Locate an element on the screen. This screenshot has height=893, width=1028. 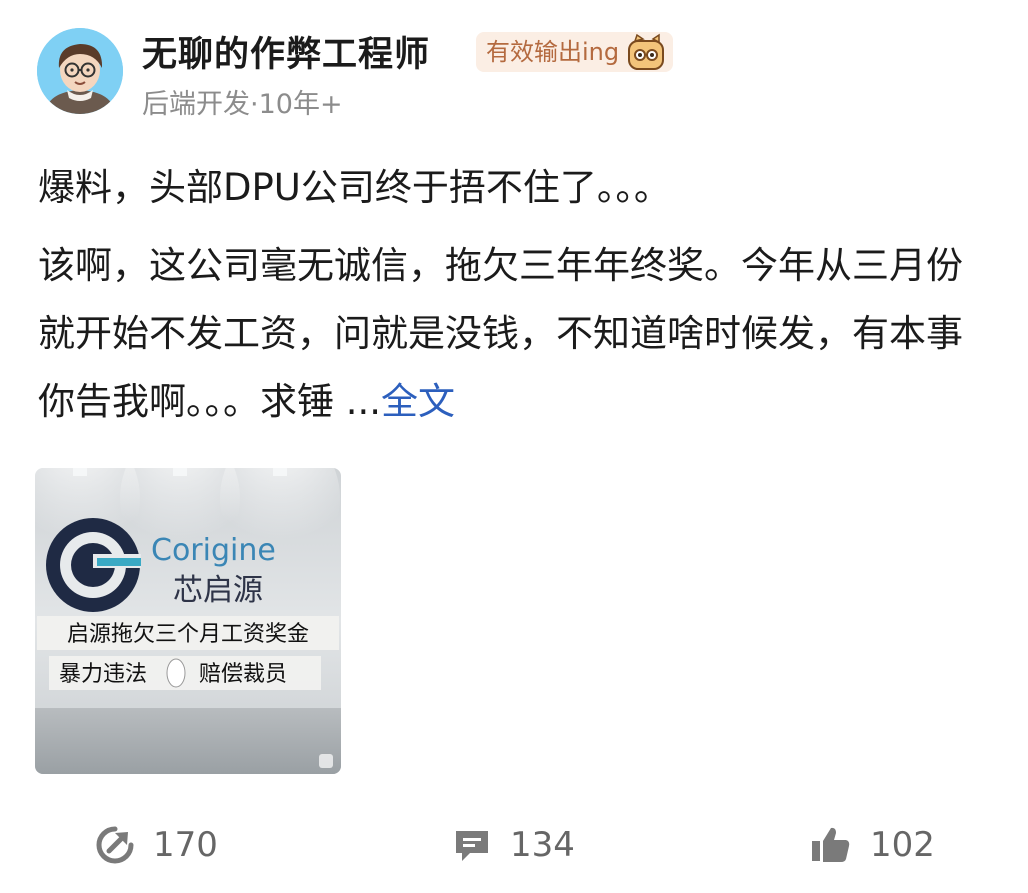
share-button: 170 is located at coordinates (156, 845).